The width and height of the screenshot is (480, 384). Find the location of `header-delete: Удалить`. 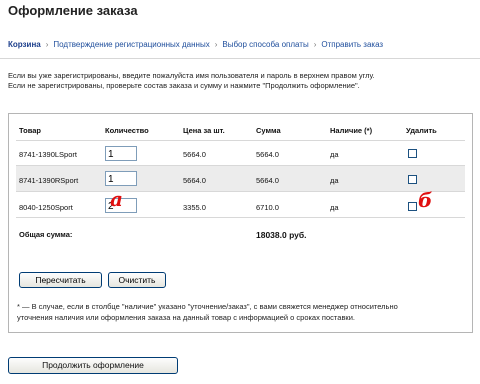

header-delete: Удалить is located at coordinates (421, 130).